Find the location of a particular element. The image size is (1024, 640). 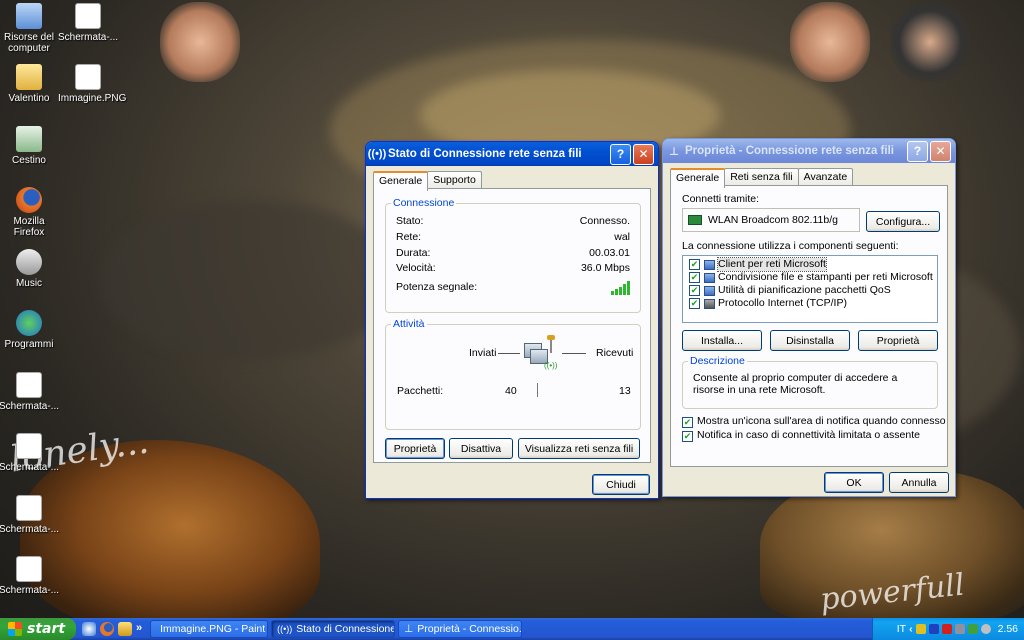

desktop-icon-recycle-bin: Cestino is located at coordinates (29, 146).